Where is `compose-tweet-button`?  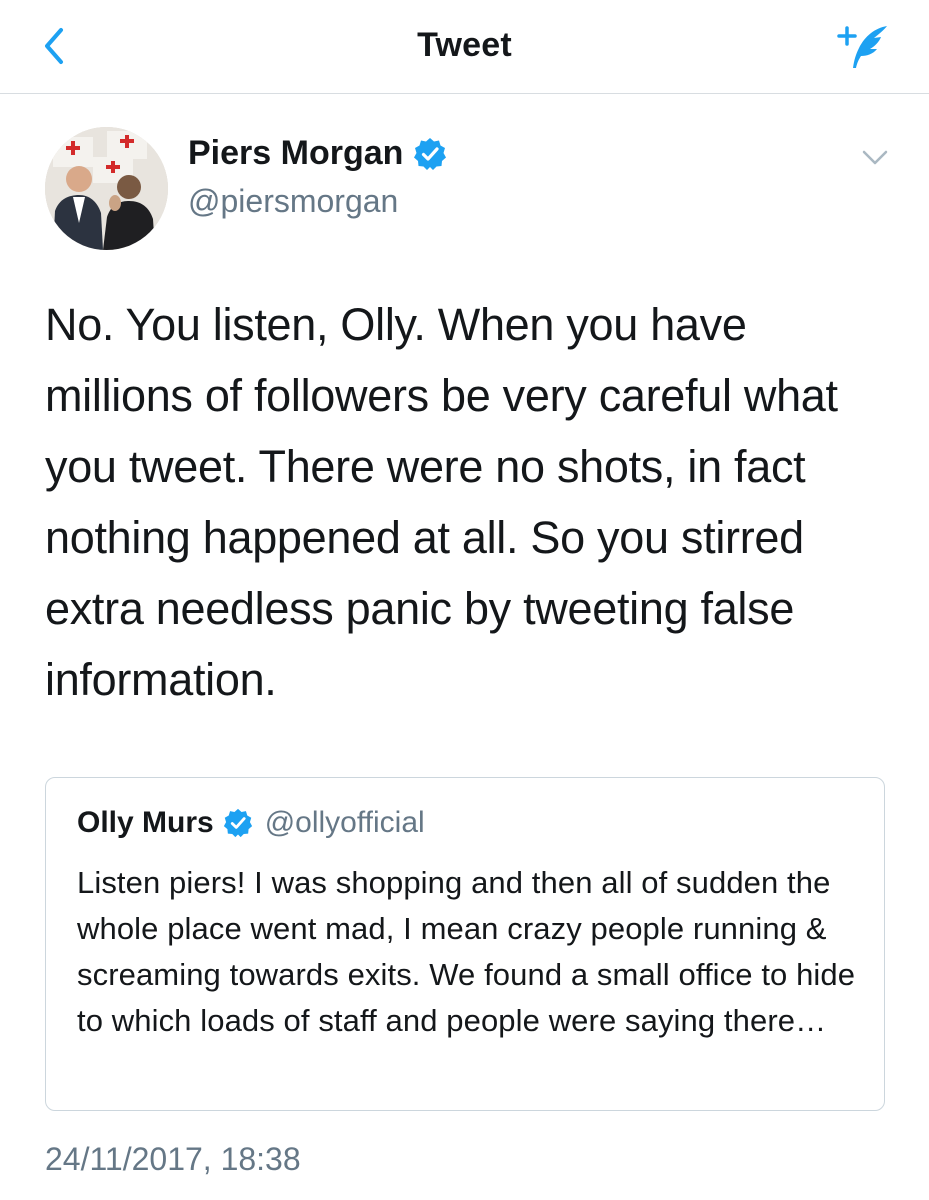
compose-tweet-button is located at coordinates (865, 48).